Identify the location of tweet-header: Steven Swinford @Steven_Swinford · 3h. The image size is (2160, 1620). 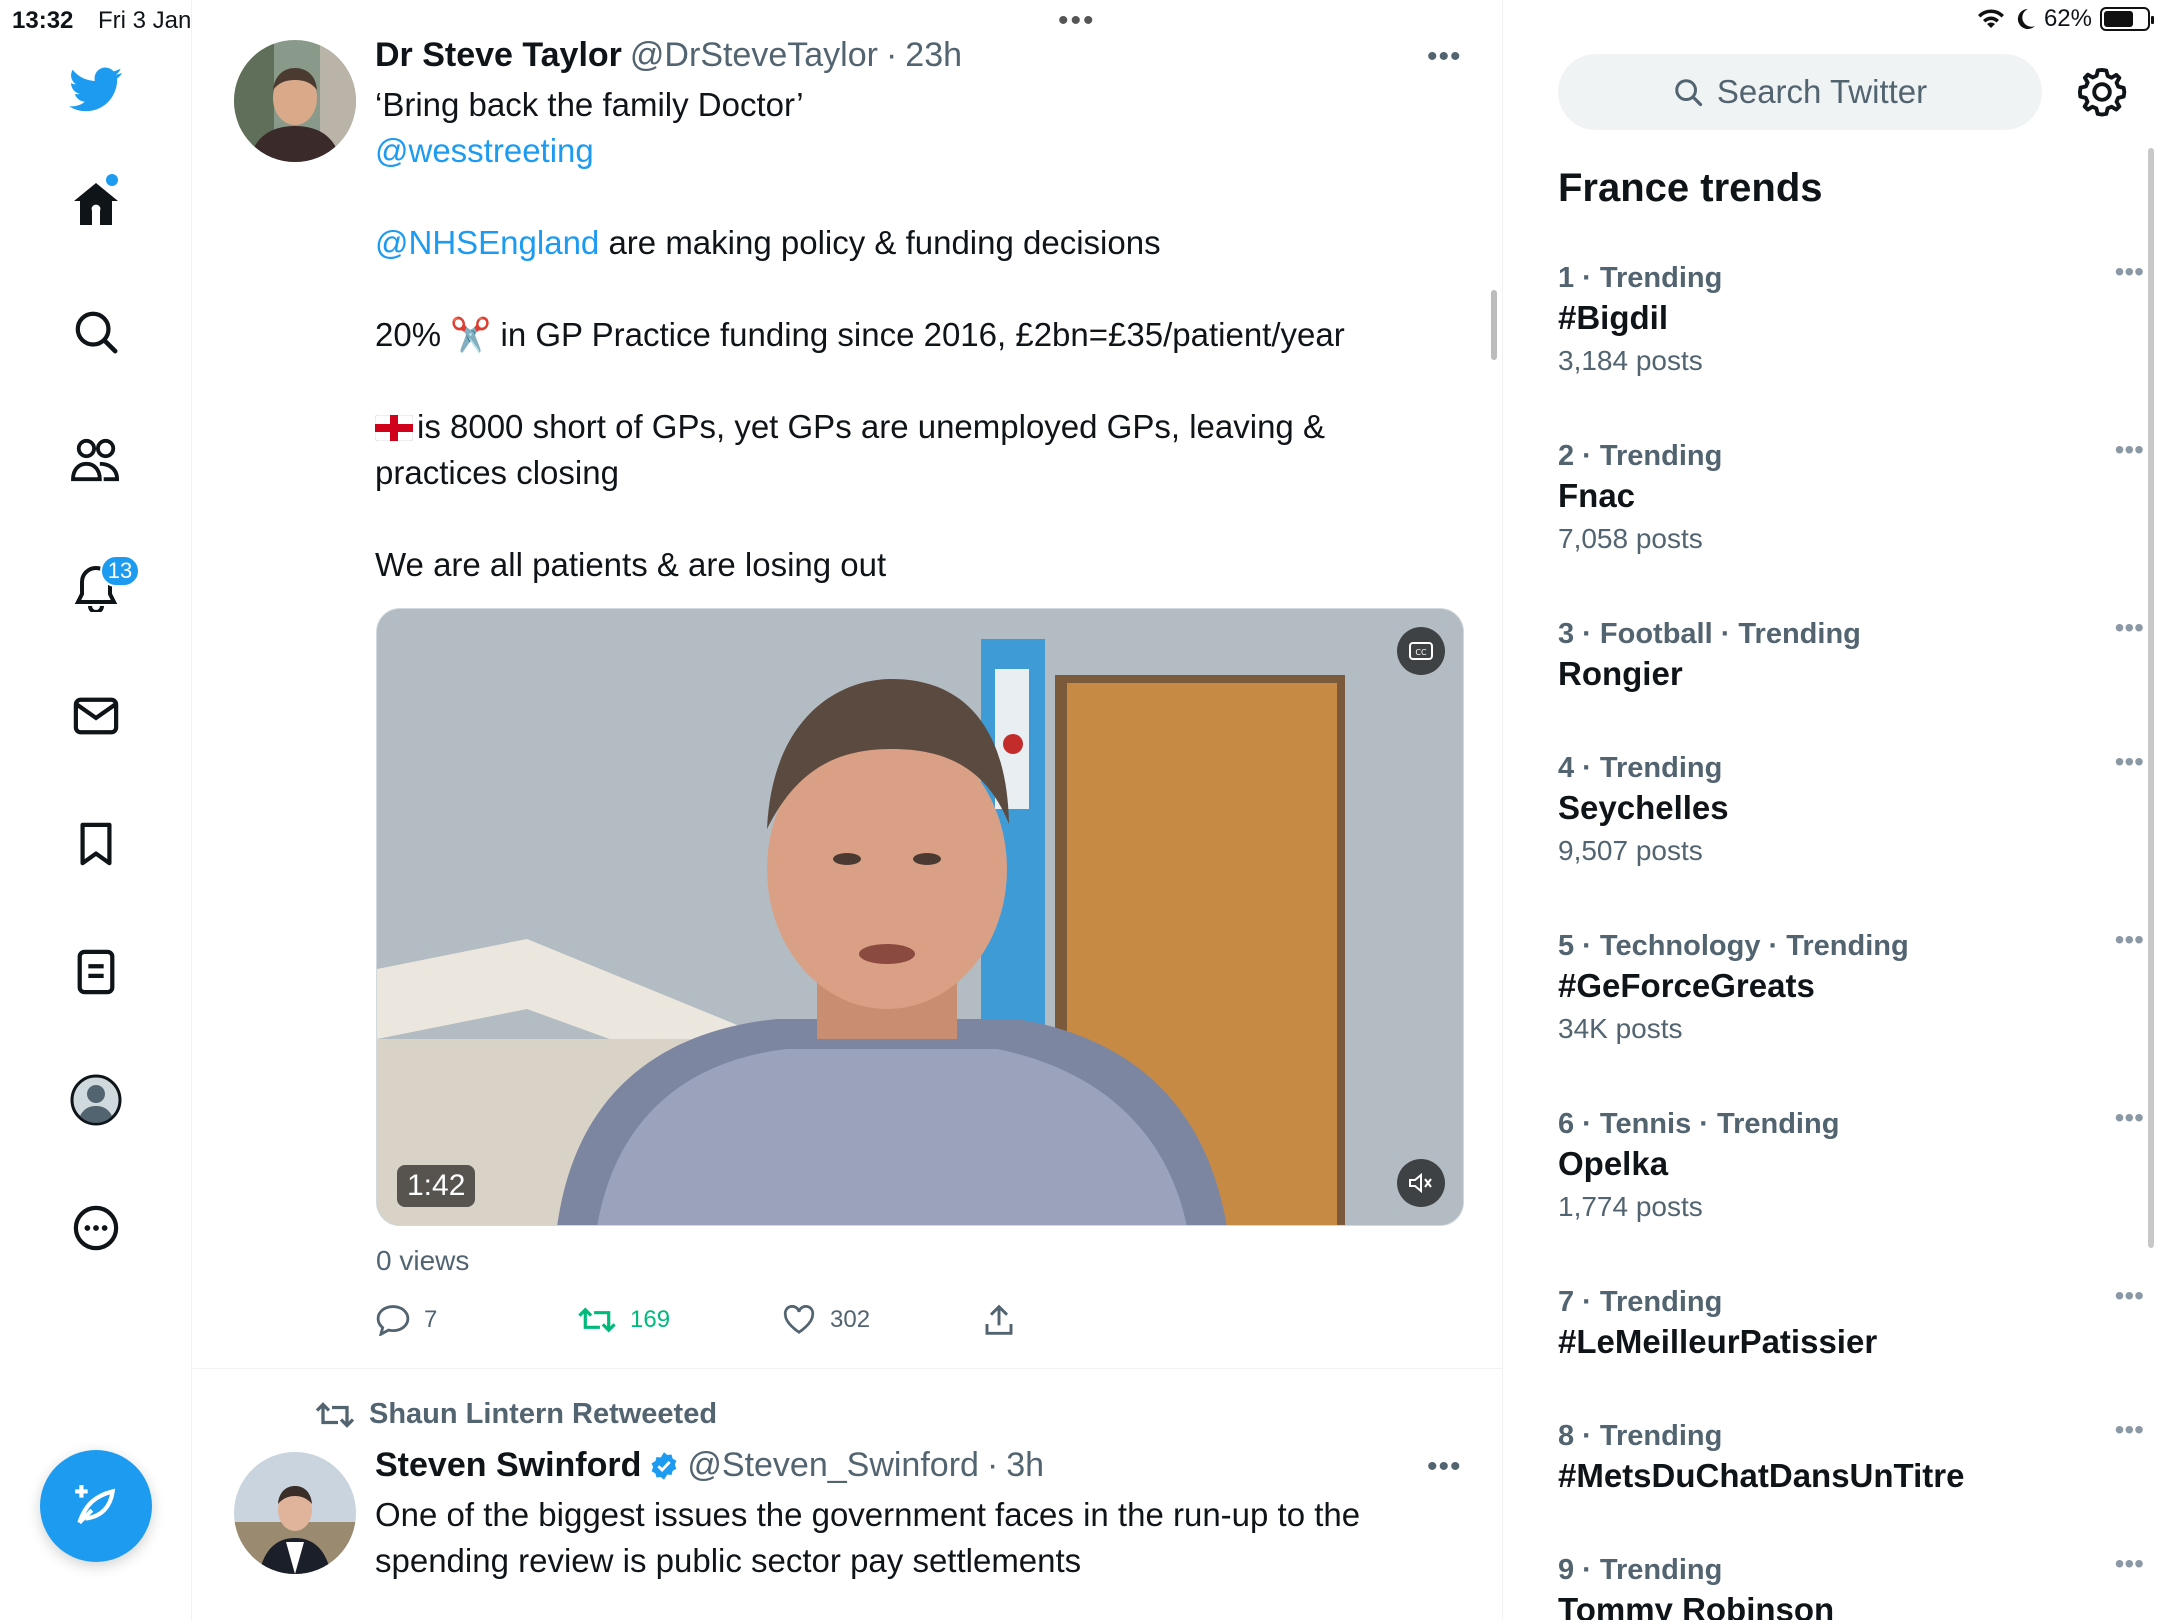
(709, 1465).